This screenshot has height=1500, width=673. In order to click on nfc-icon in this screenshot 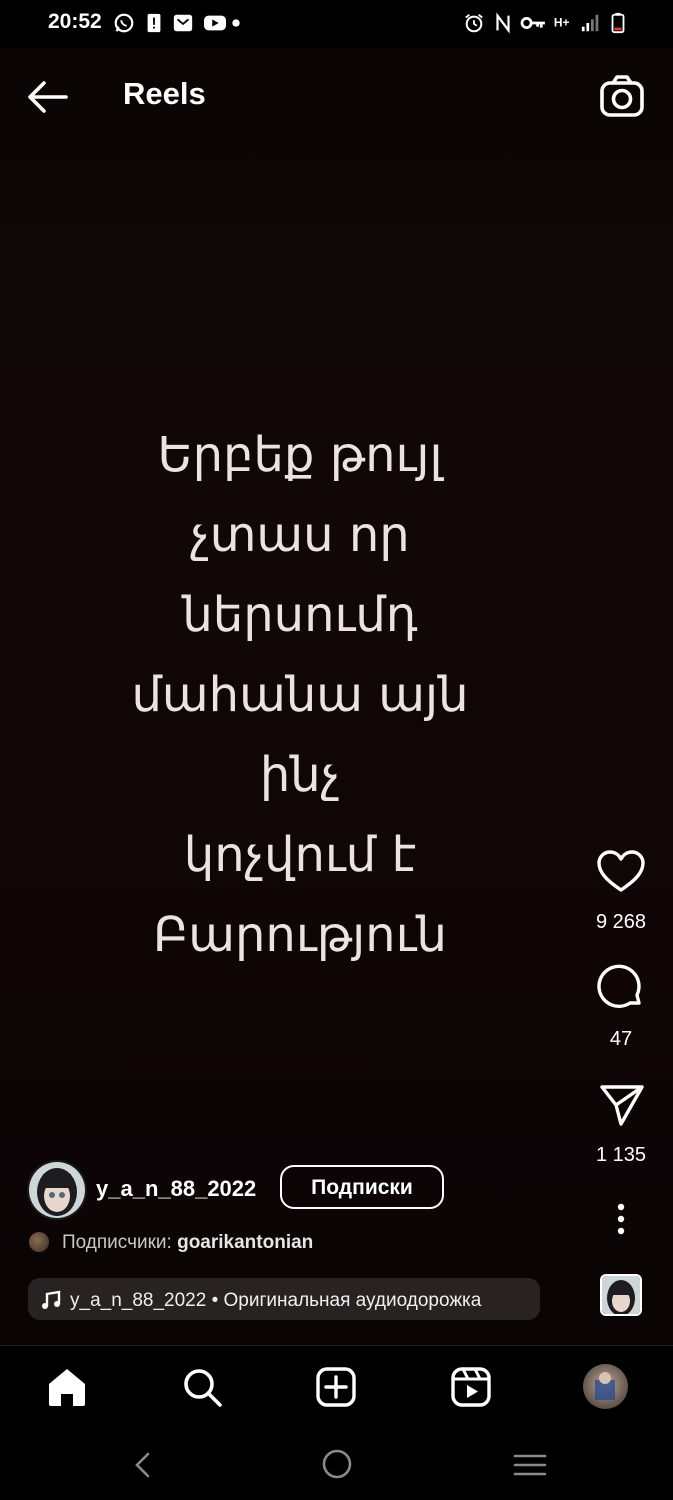, I will do `click(503, 23)`.